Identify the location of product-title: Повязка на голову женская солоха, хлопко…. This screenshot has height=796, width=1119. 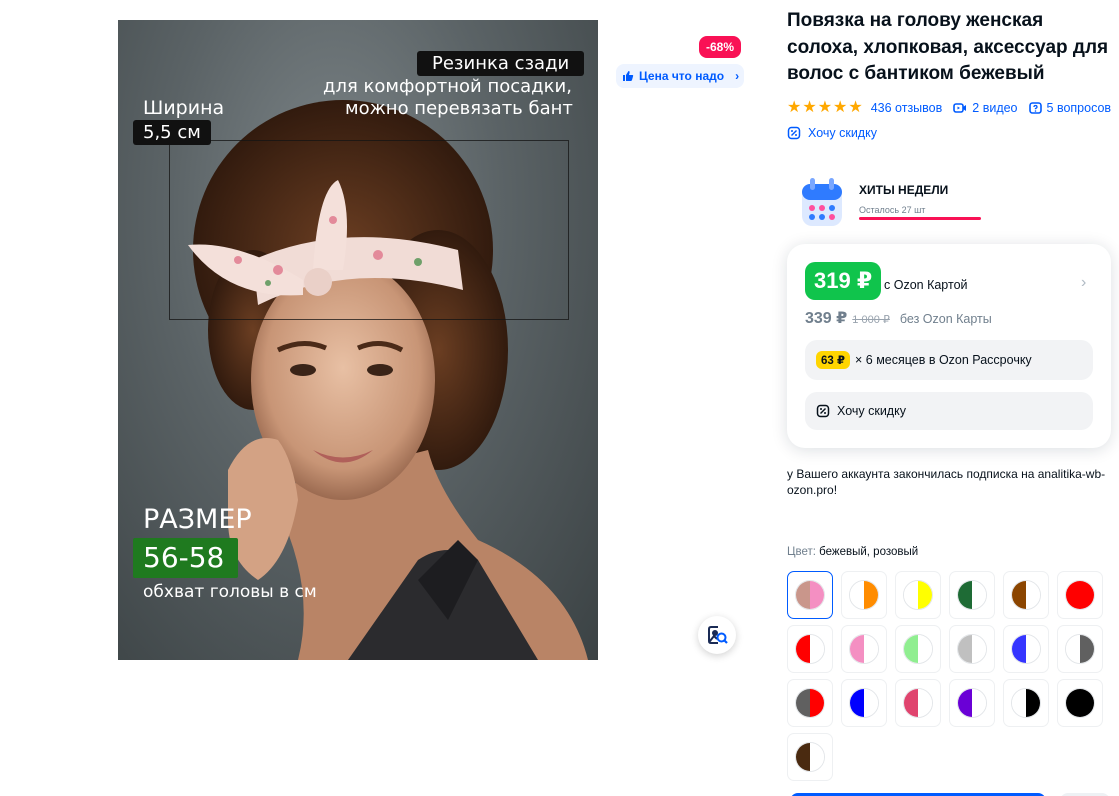
(948, 47).